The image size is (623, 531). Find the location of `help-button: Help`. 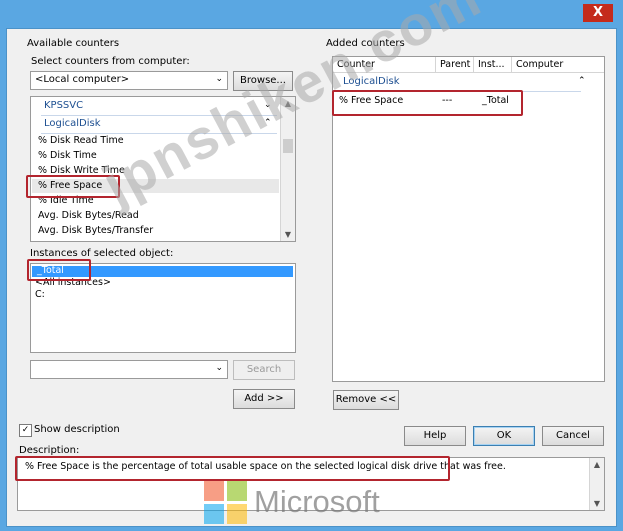

help-button: Help is located at coordinates (435, 436).